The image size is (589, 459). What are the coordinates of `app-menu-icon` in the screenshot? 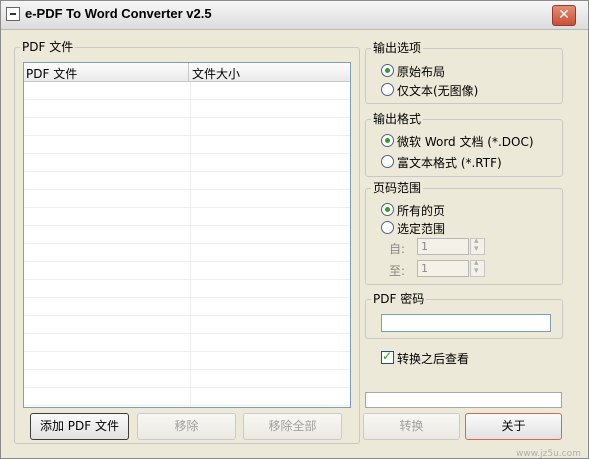 It's located at (13, 14).